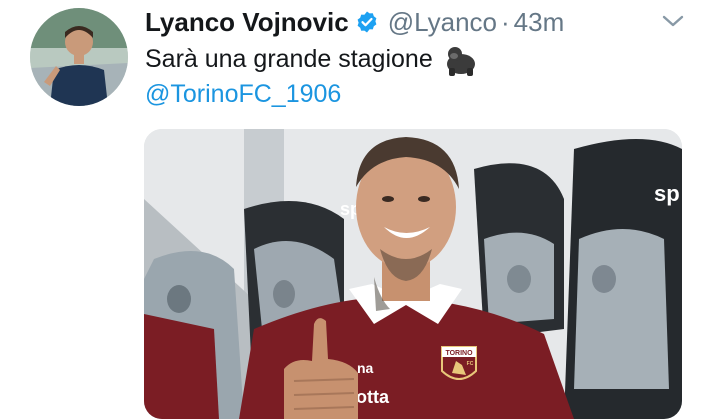  Describe the element at coordinates (367, 22) in the screenshot. I see `verified-badge-icon` at that location.